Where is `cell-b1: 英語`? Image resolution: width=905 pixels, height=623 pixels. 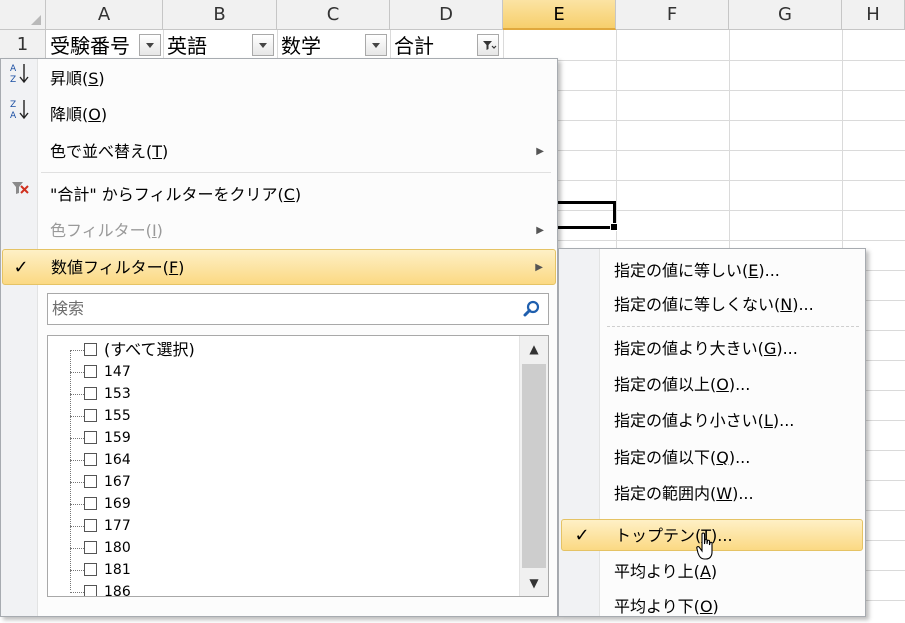 cell-b1: 英語 is located at coordinates (208, 45).